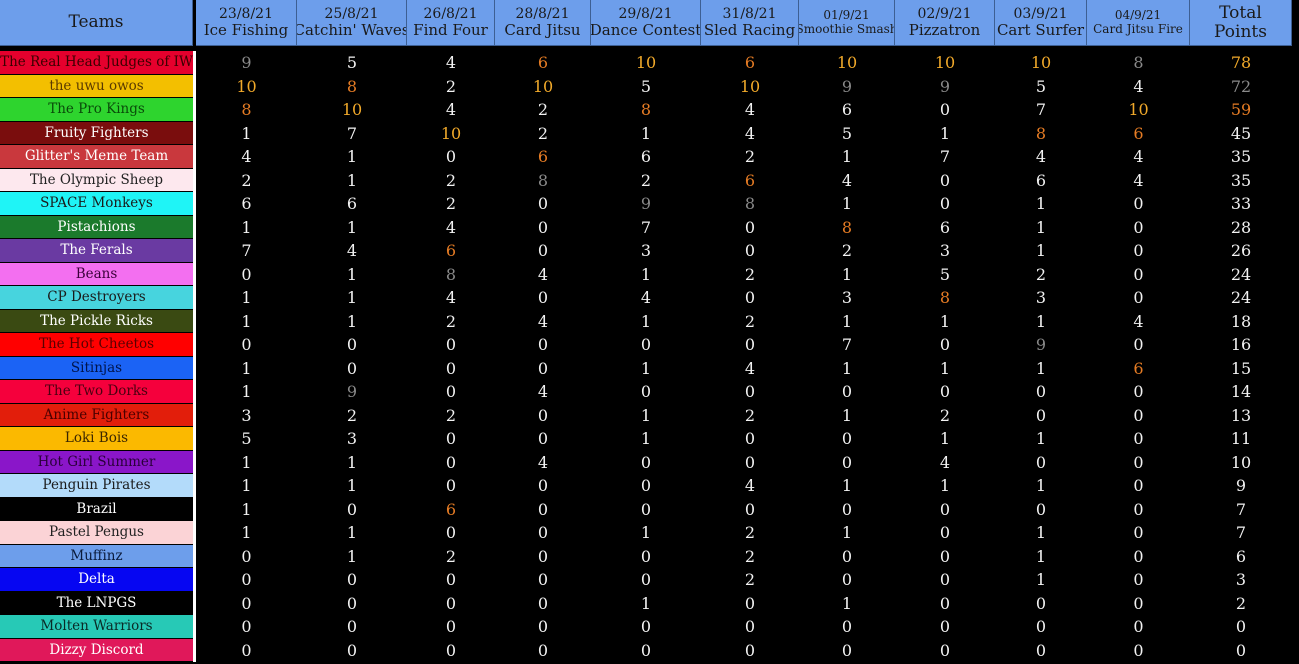  What do you see at coordinates (1241, 486) in the screenshot?
I see `total-points-cell: 9` at bounding box center [1241, 486].